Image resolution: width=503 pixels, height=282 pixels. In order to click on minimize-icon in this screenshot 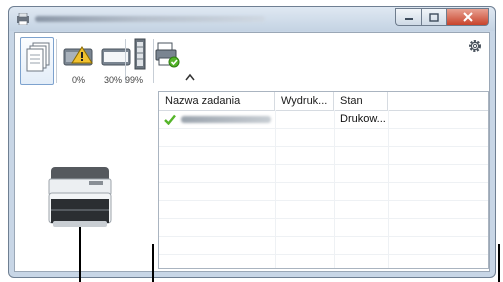, I will do `click(408, 19)`.